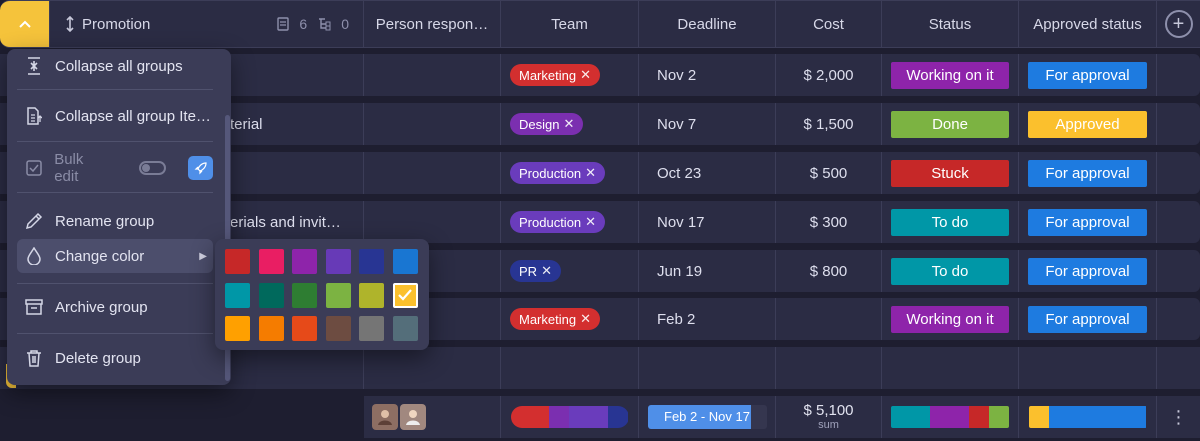 The image size is (1200, 441). What do you see at coordinates (25, 24) in the screenshot?
I see `group-collapse-toggle` at bounding box center [25, 24].